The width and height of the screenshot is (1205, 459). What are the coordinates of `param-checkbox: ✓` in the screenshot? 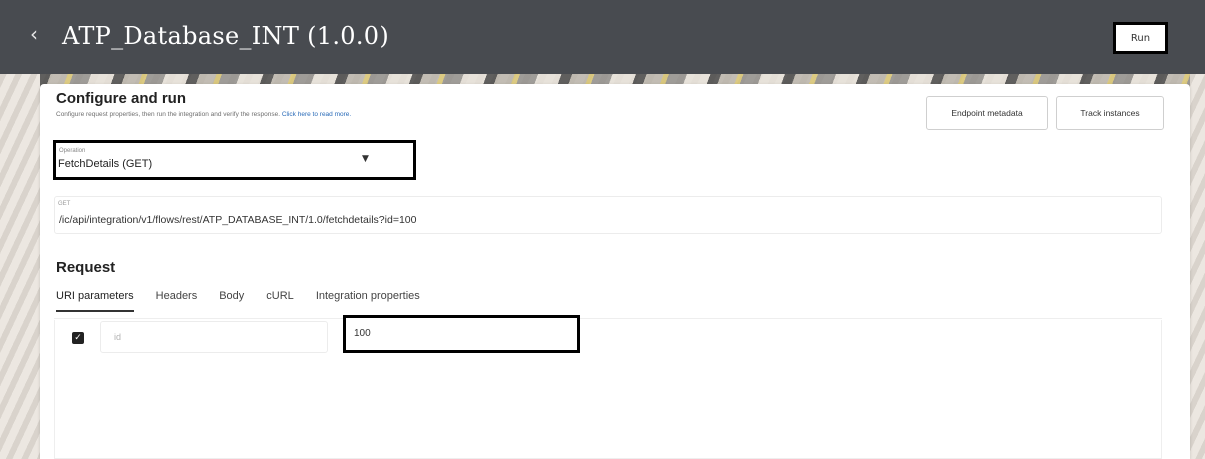 It's located at (78, 338).